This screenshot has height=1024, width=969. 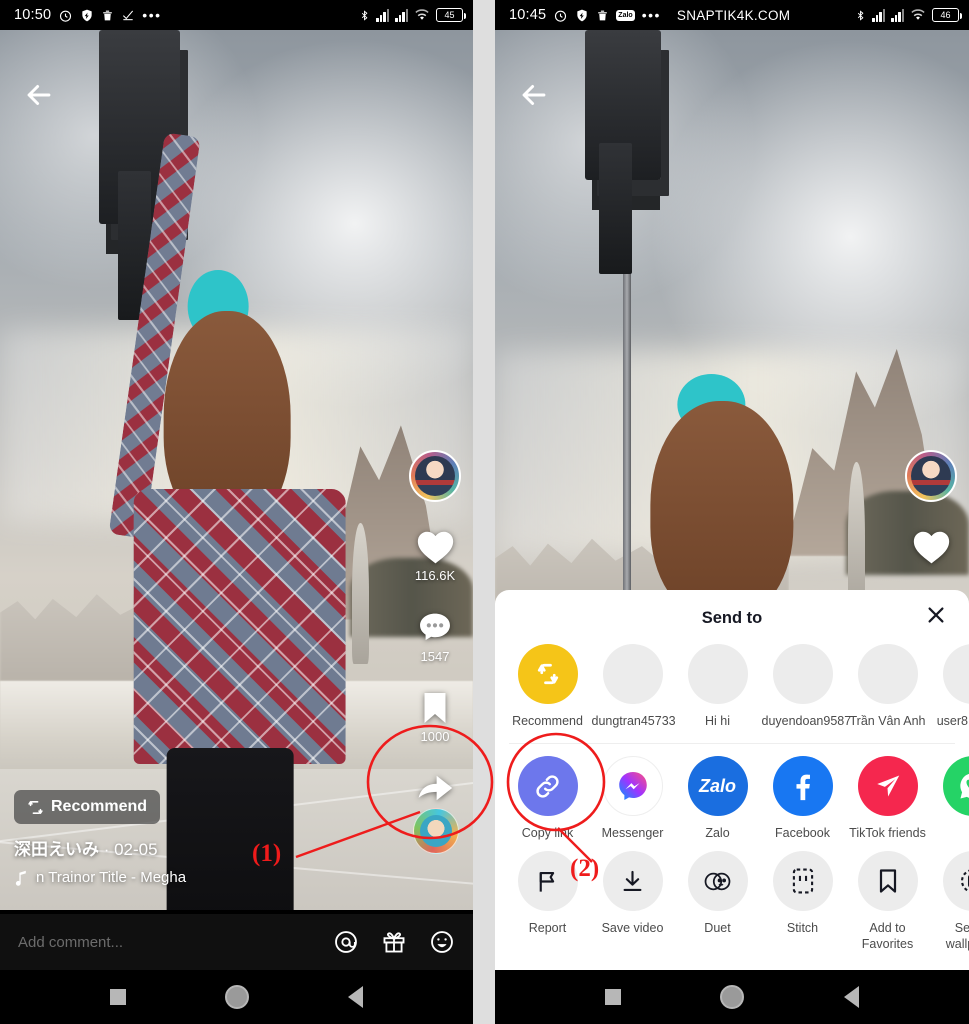 I want to click on share-target-user-1: dungtran45733, so click(x=633, y=686).